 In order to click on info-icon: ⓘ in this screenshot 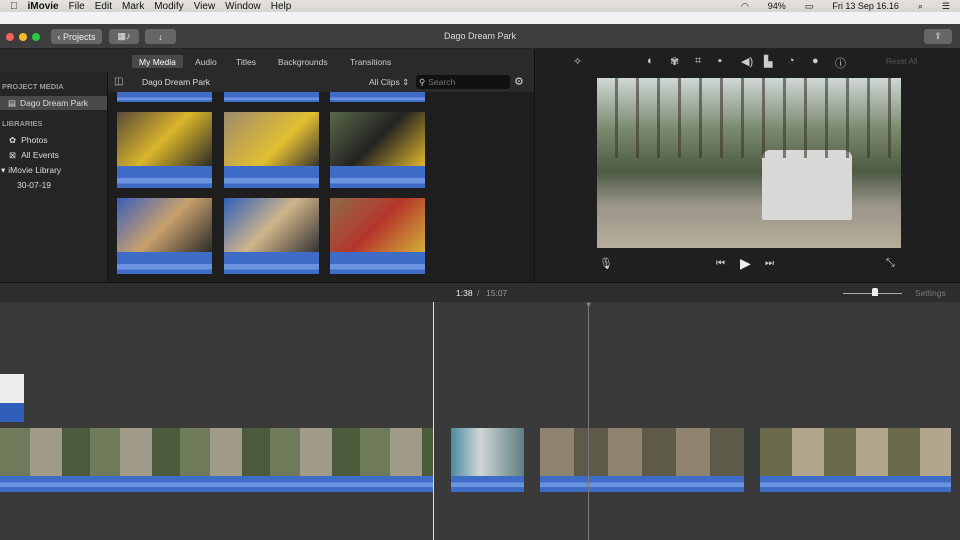, I will do `click(840, 63)`.